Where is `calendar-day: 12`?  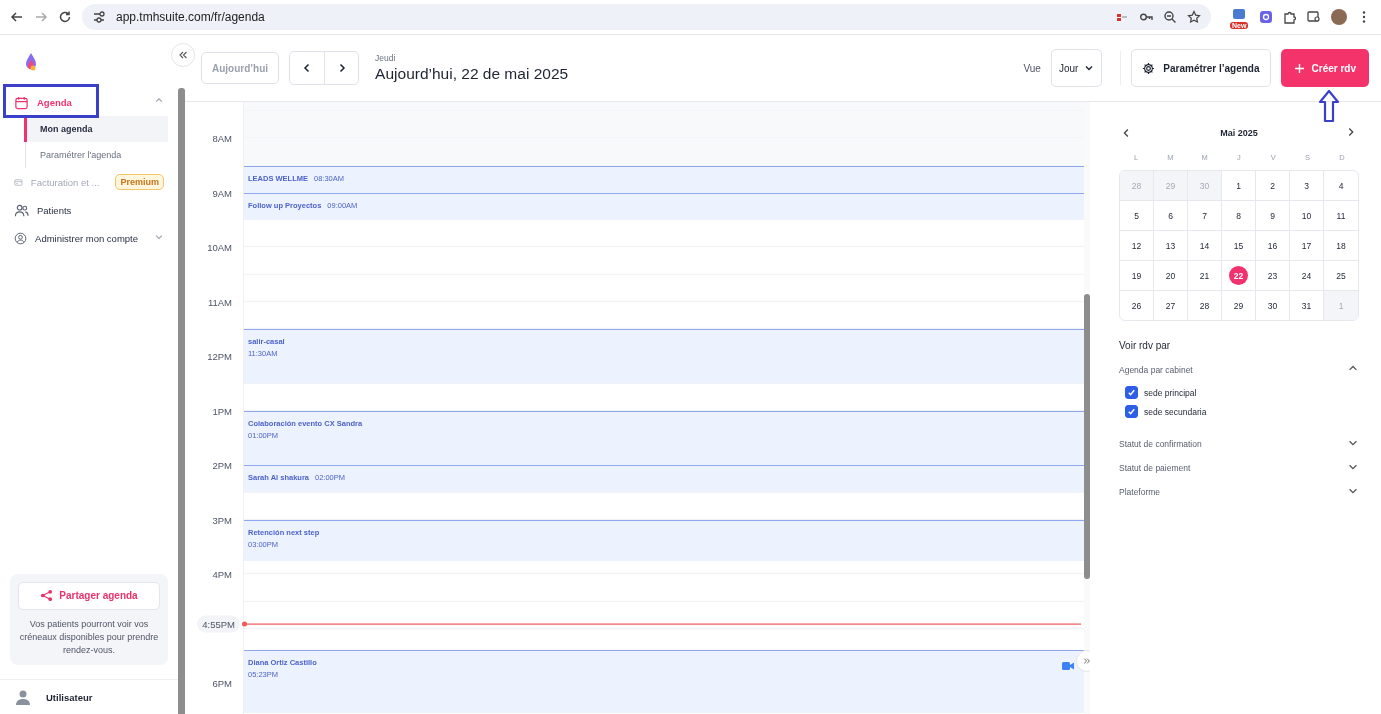
calendar-day: 12 is located at coordinates (1137, 246).